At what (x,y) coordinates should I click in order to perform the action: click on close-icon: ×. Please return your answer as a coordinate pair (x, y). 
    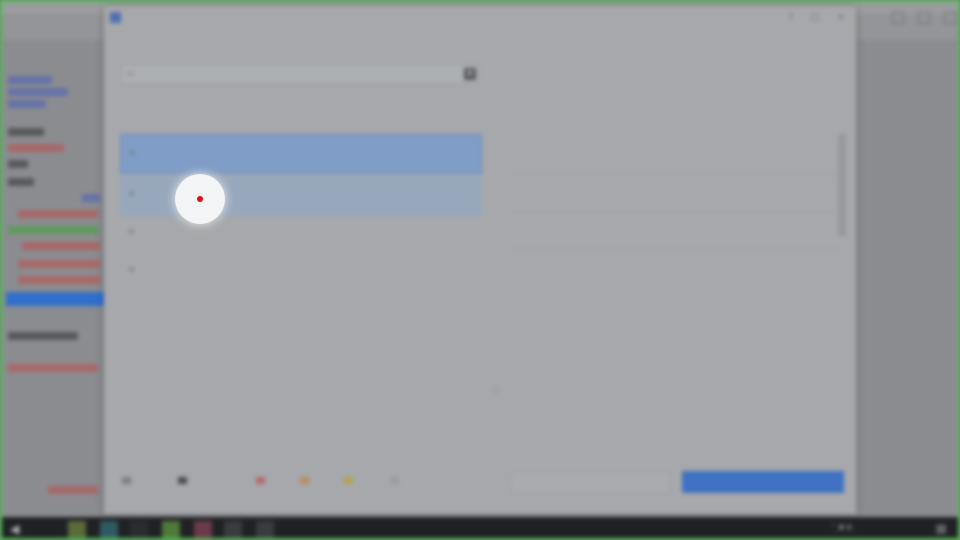
    Looking at the image, I should click on (841, 18).